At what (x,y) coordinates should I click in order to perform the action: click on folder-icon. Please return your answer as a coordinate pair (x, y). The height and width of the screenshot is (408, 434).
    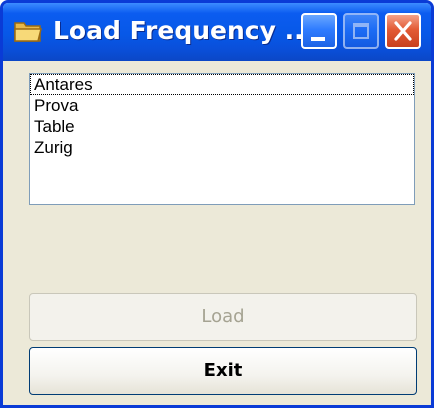
    Looking at the image, I should click on (28, 31).